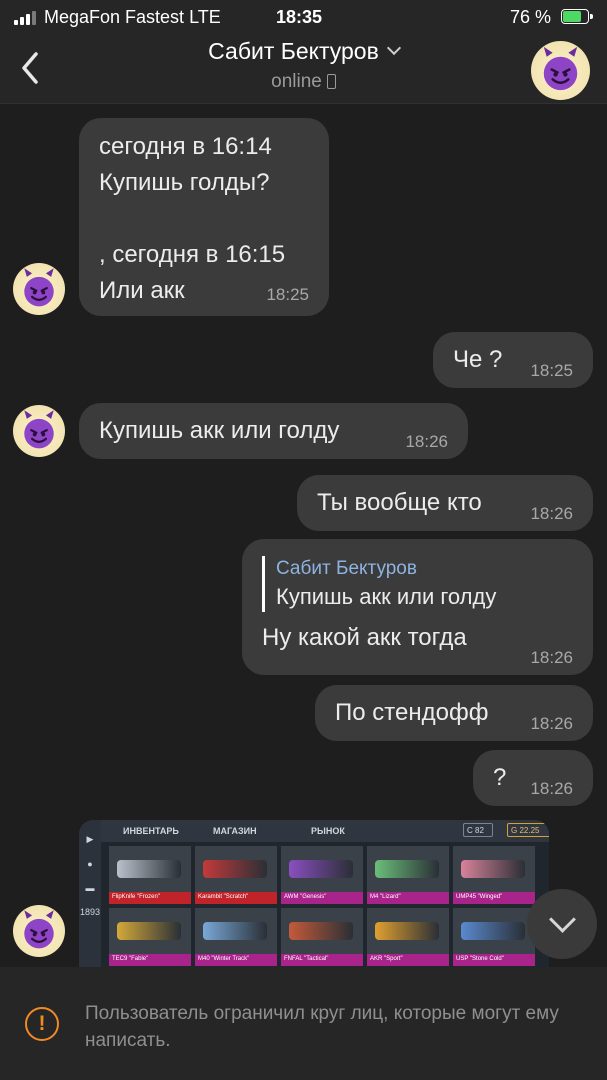 The height and width of the screenshot is (1080, 607). What do you see at coordinates (531, 17) in the screenshot?
I see `battery-percent: 76 %` at bounding box center [531, 17].